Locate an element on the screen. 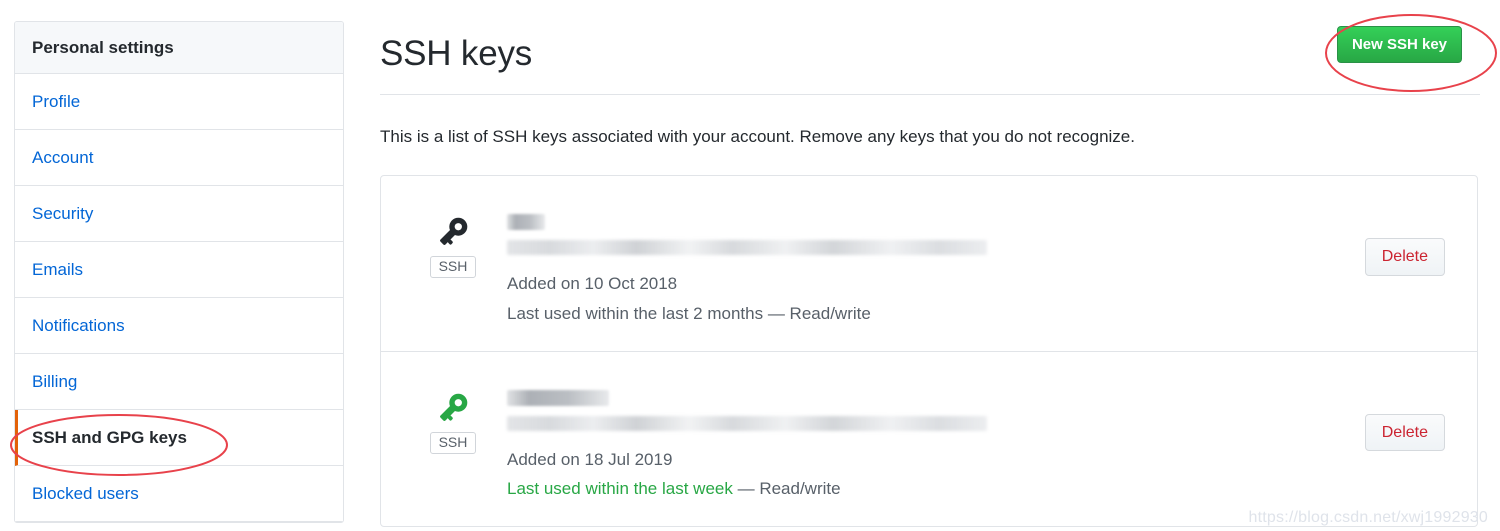 The height and width of the screenshot is (531, 1500). page-header: SSH keys New SSH key is located at coordinates (930, 58).